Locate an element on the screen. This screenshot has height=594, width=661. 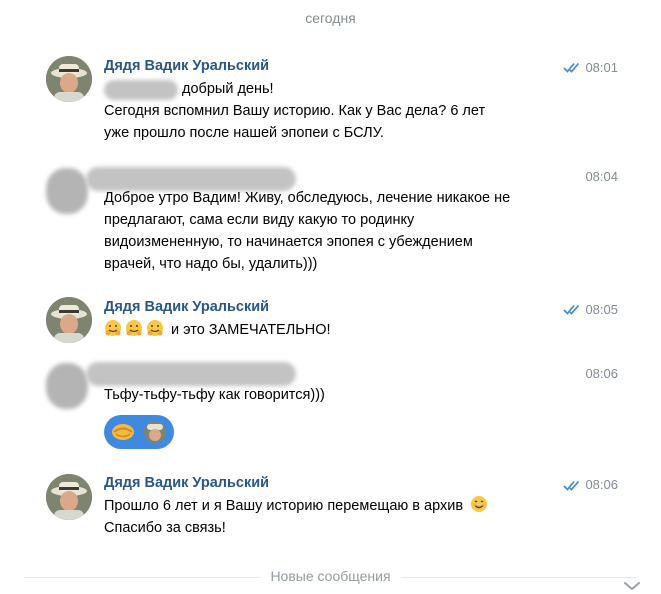
date-separator: сегодня is located at coordinates (330, 18).